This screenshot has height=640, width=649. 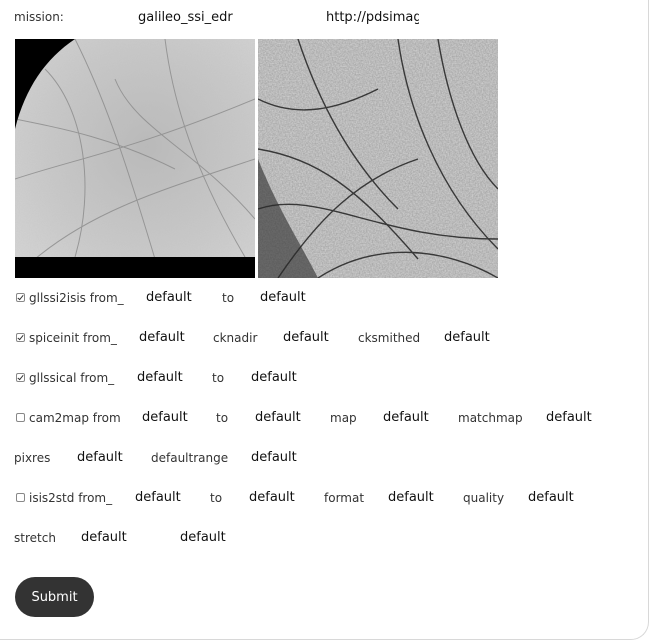 I want to click on gllssical-to-label: to, so click(x=218, y=378).